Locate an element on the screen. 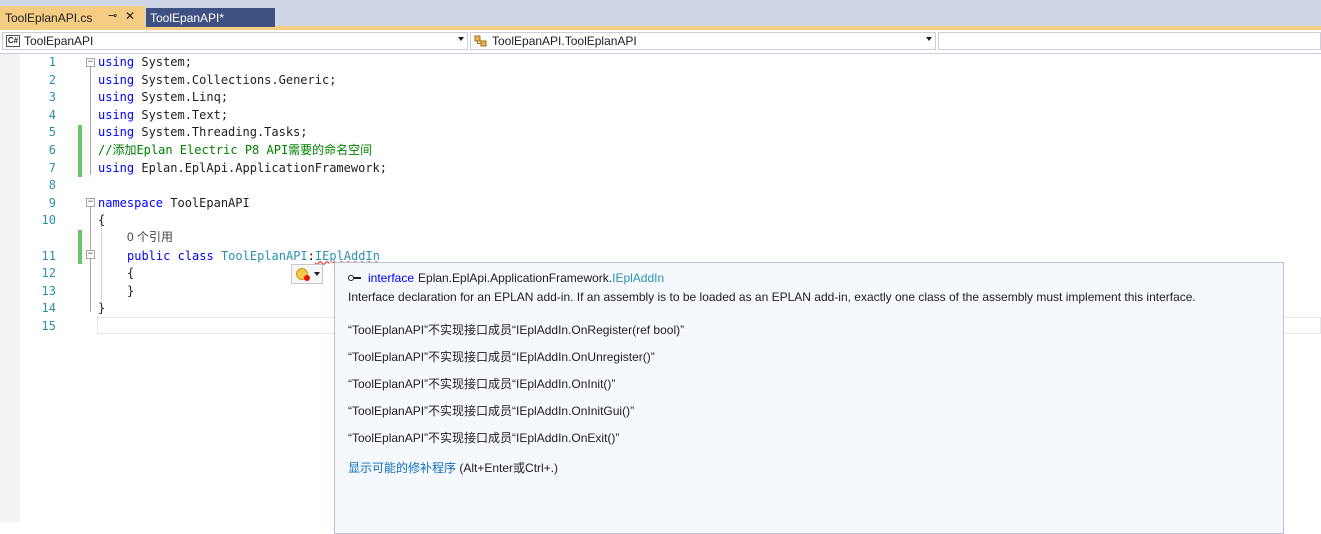 This screenshot has width=1321, height=534. code-line: //添加Eplan Electric P8 API需要的命名空间 is located at coordinates (235, 150).